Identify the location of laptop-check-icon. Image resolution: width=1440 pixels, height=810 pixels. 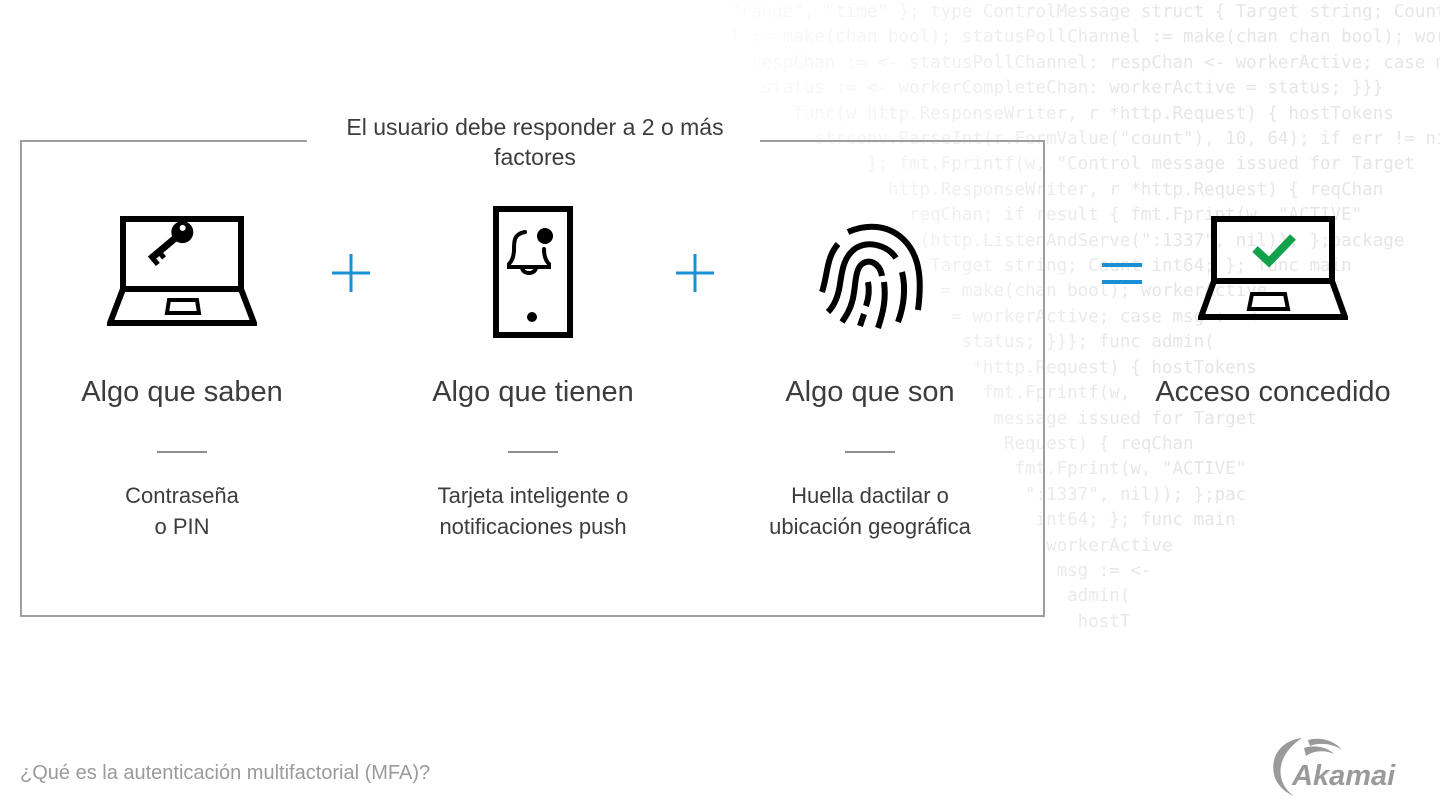
(1273, 272).